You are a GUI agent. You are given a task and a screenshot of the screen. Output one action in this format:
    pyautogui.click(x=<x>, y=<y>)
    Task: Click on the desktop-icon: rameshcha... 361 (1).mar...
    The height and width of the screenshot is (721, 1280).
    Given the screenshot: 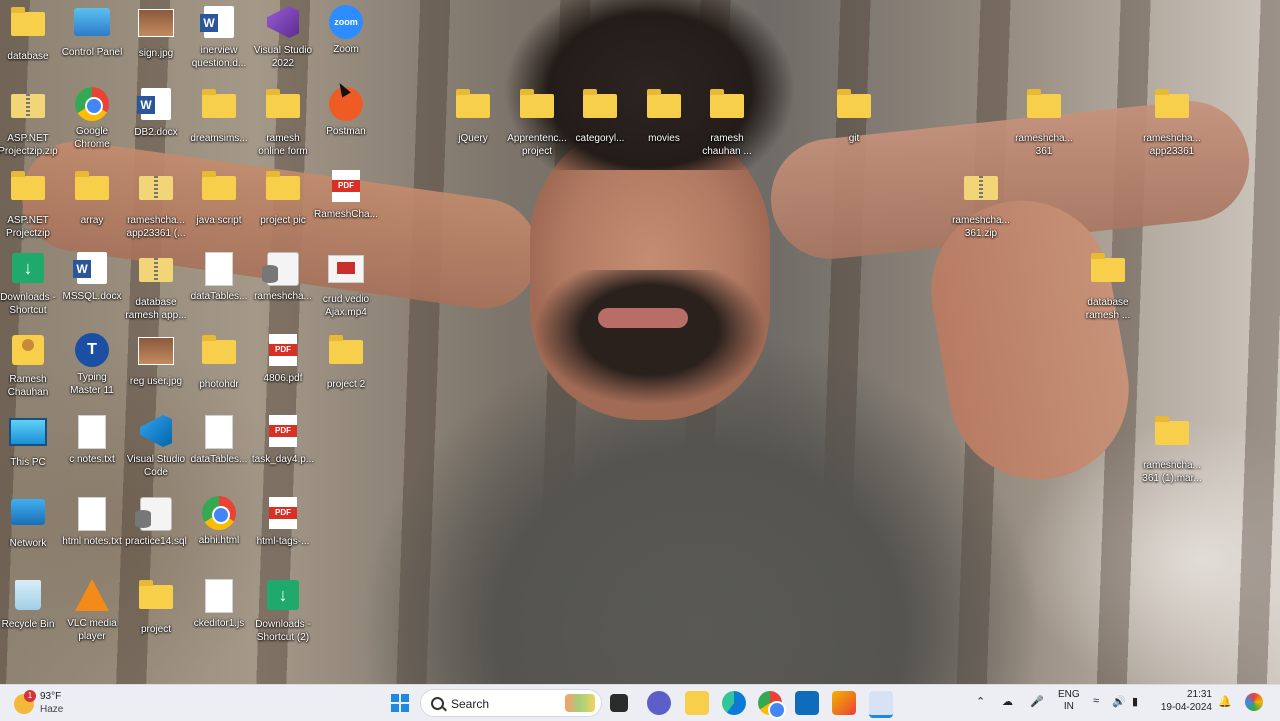 What is the action you would take?
    pyautogui.click(x=1172, y=449)
    